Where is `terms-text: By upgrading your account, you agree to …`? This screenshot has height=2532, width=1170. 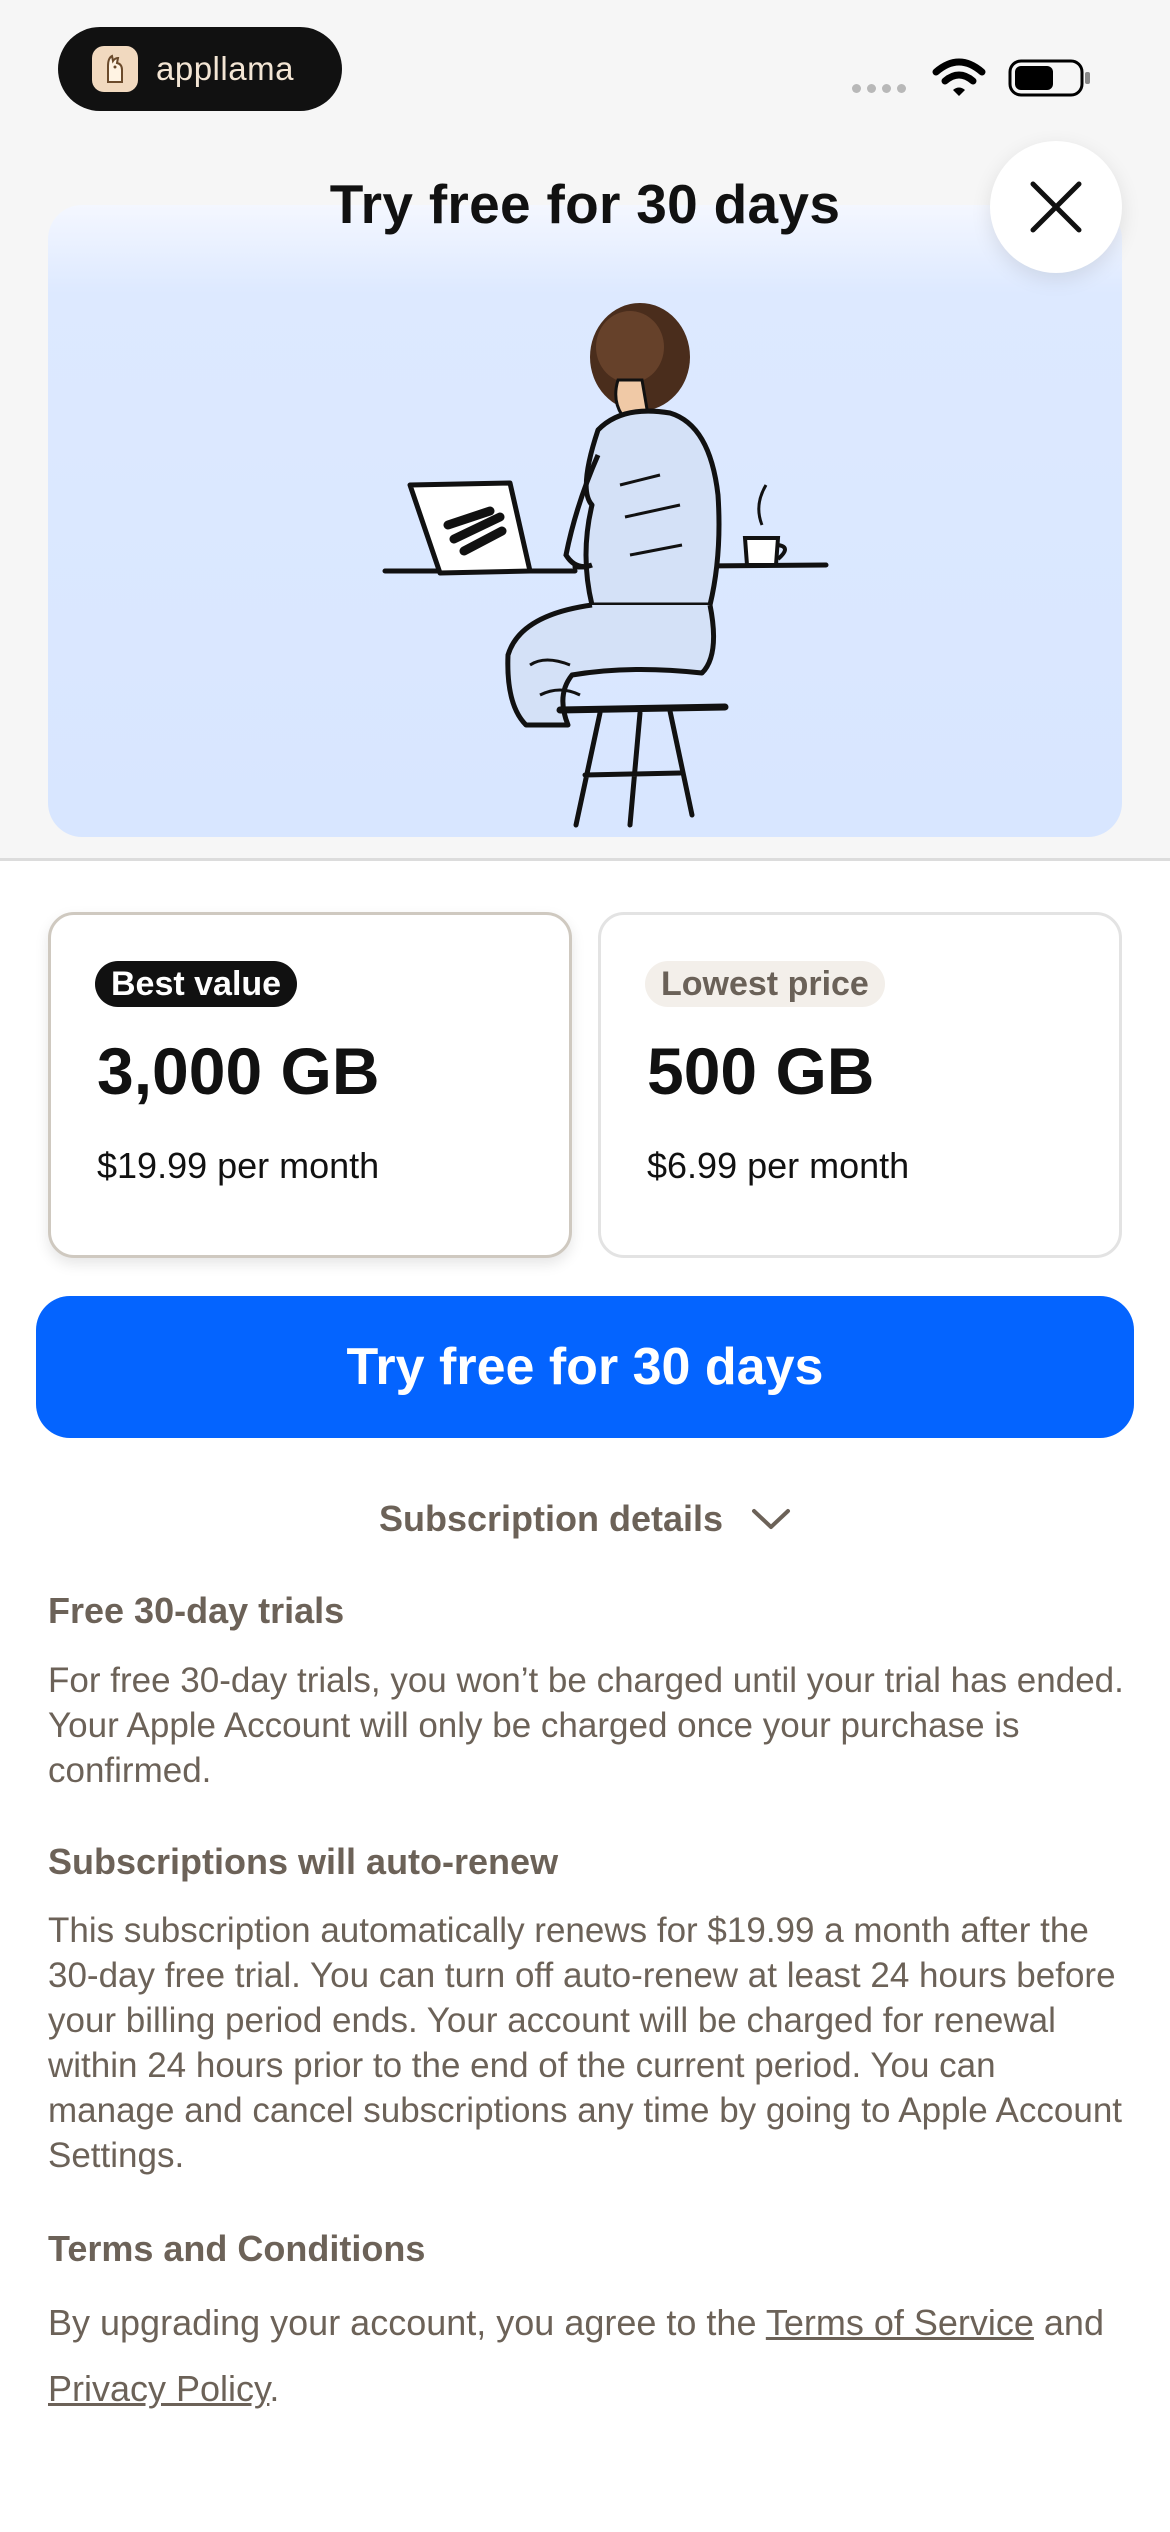
terms-text: By upgrading your account, you agree to … is located at coordinates (598, 2356).